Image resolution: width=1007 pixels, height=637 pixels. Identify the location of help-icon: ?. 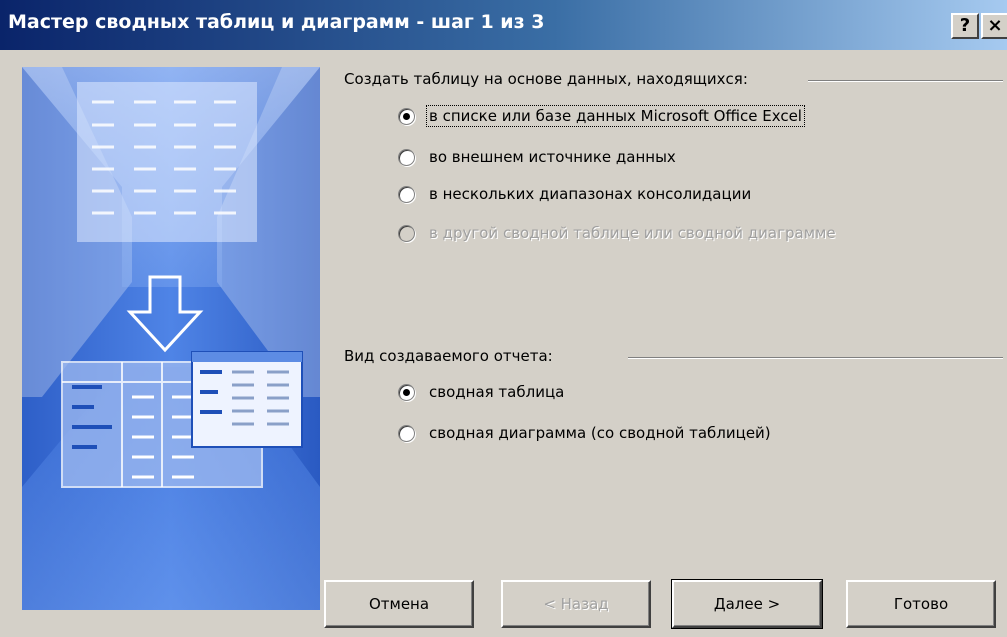
(965, 25).